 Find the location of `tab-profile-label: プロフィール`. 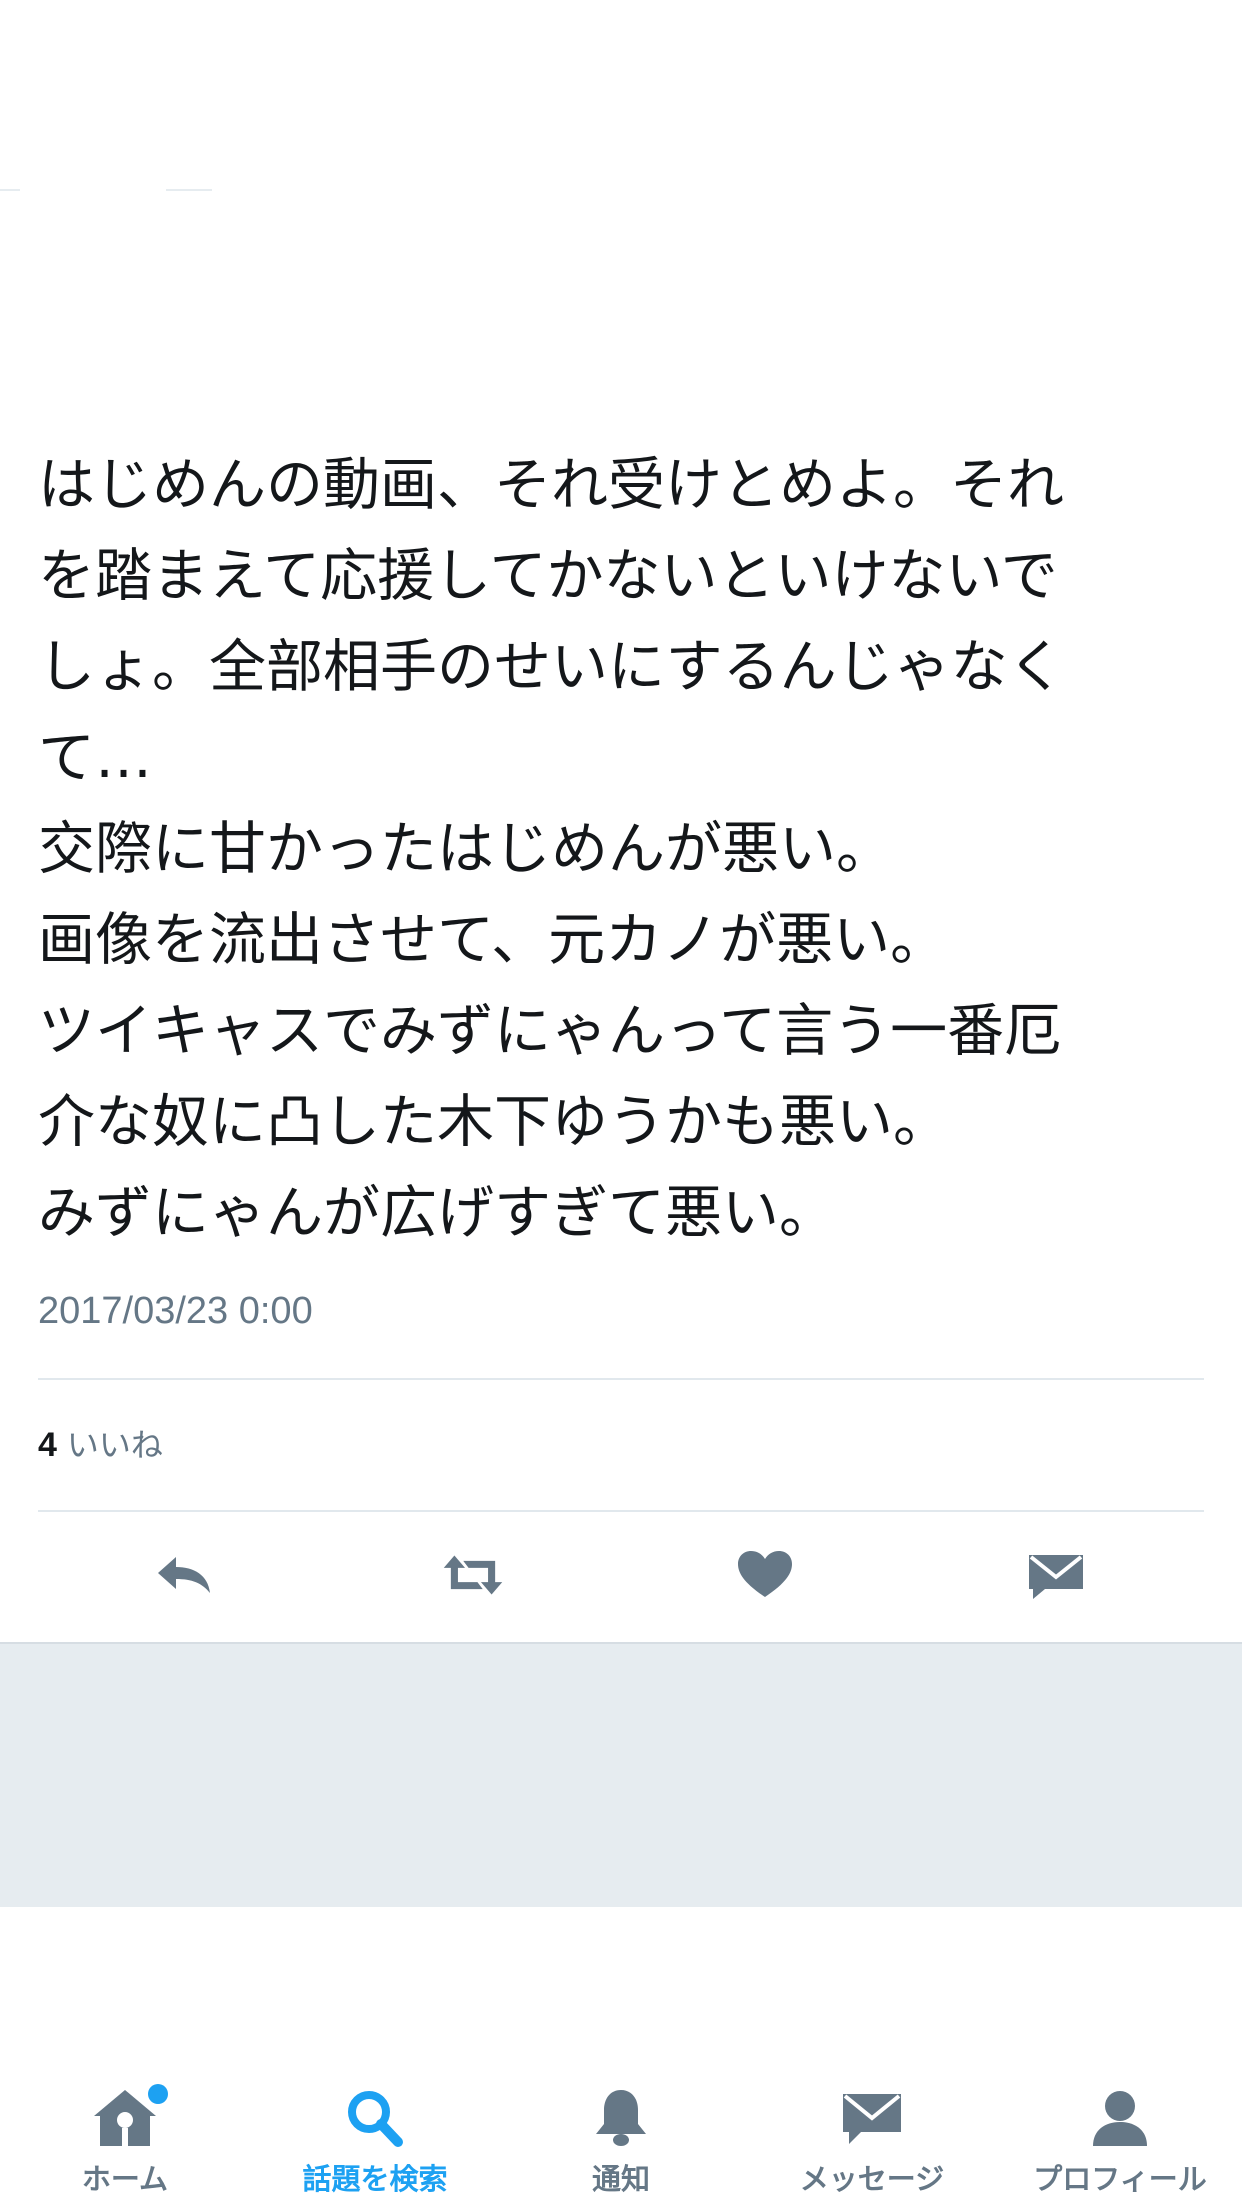

tab-profile-label: プロフィール is located at coordinates (1120, 2179).